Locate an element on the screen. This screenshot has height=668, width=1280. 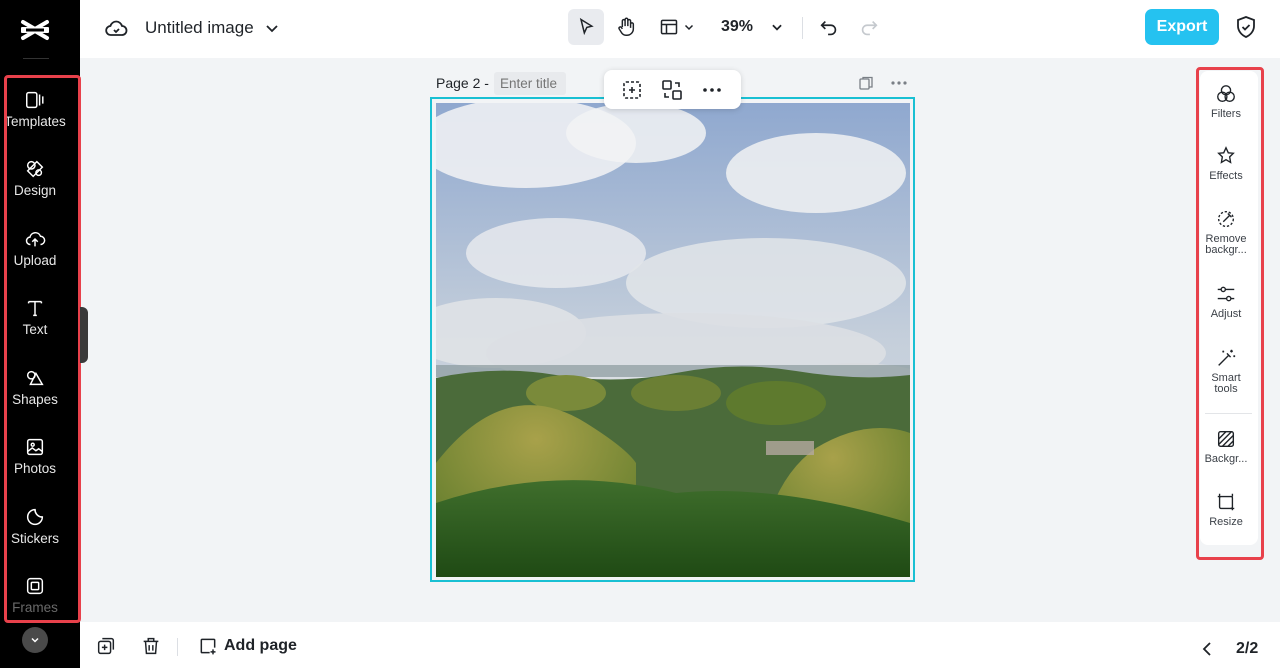
adjust-sliders-icon is located at coordinates (1226, 294).